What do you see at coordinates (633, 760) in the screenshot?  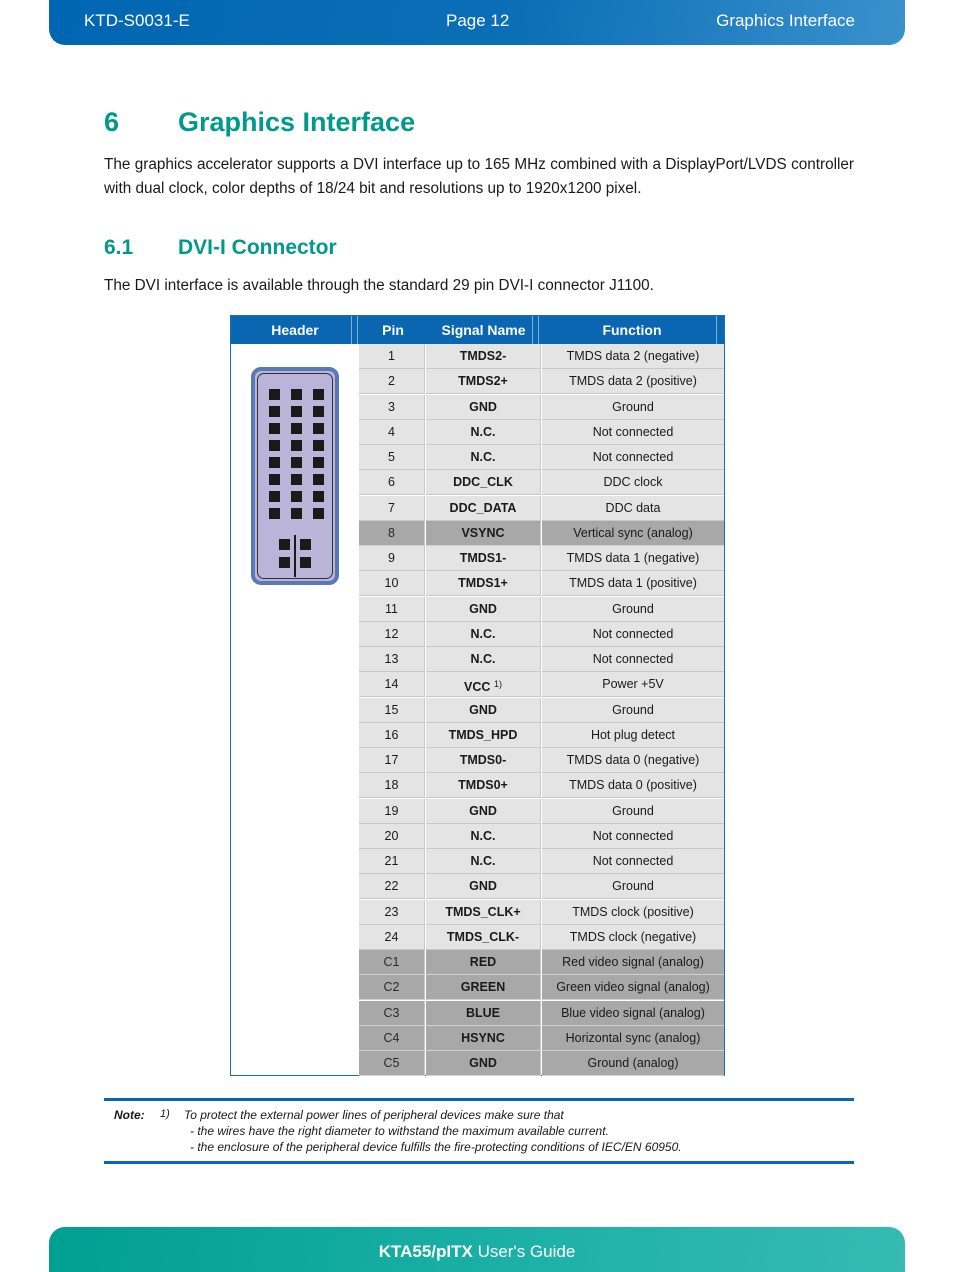 I see `function-cell: TMDS data 0 (negative)` at bounding box center [633, 760].